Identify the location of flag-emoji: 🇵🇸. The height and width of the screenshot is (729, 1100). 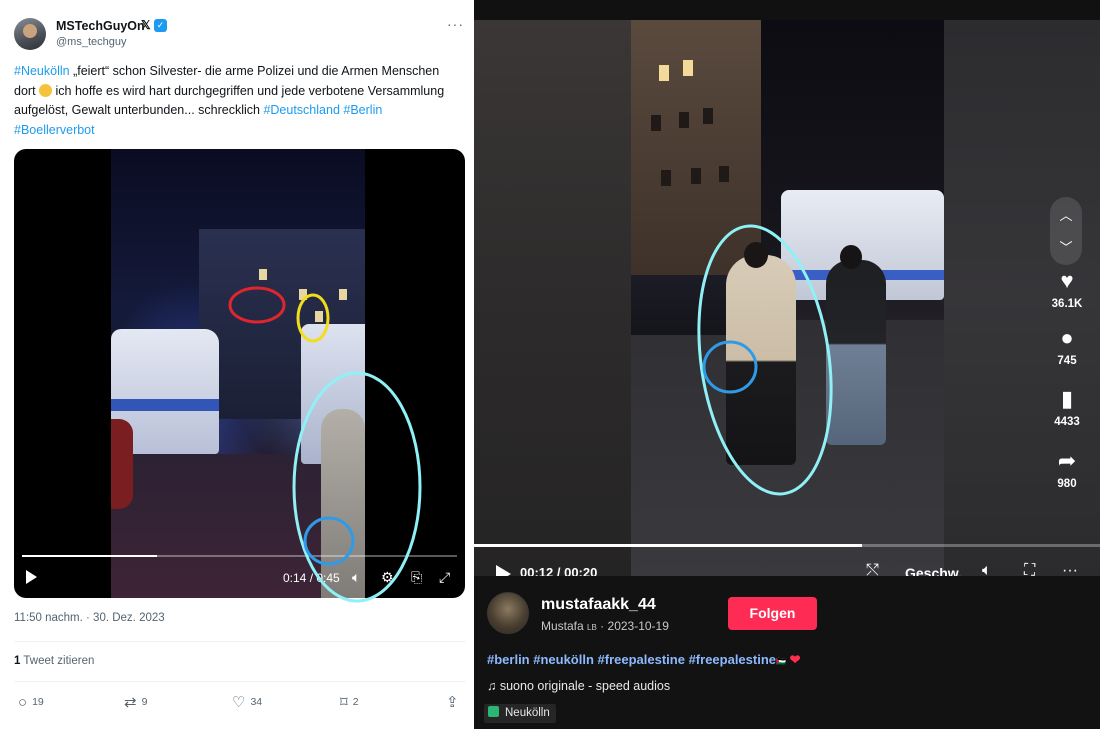
(781, 661).